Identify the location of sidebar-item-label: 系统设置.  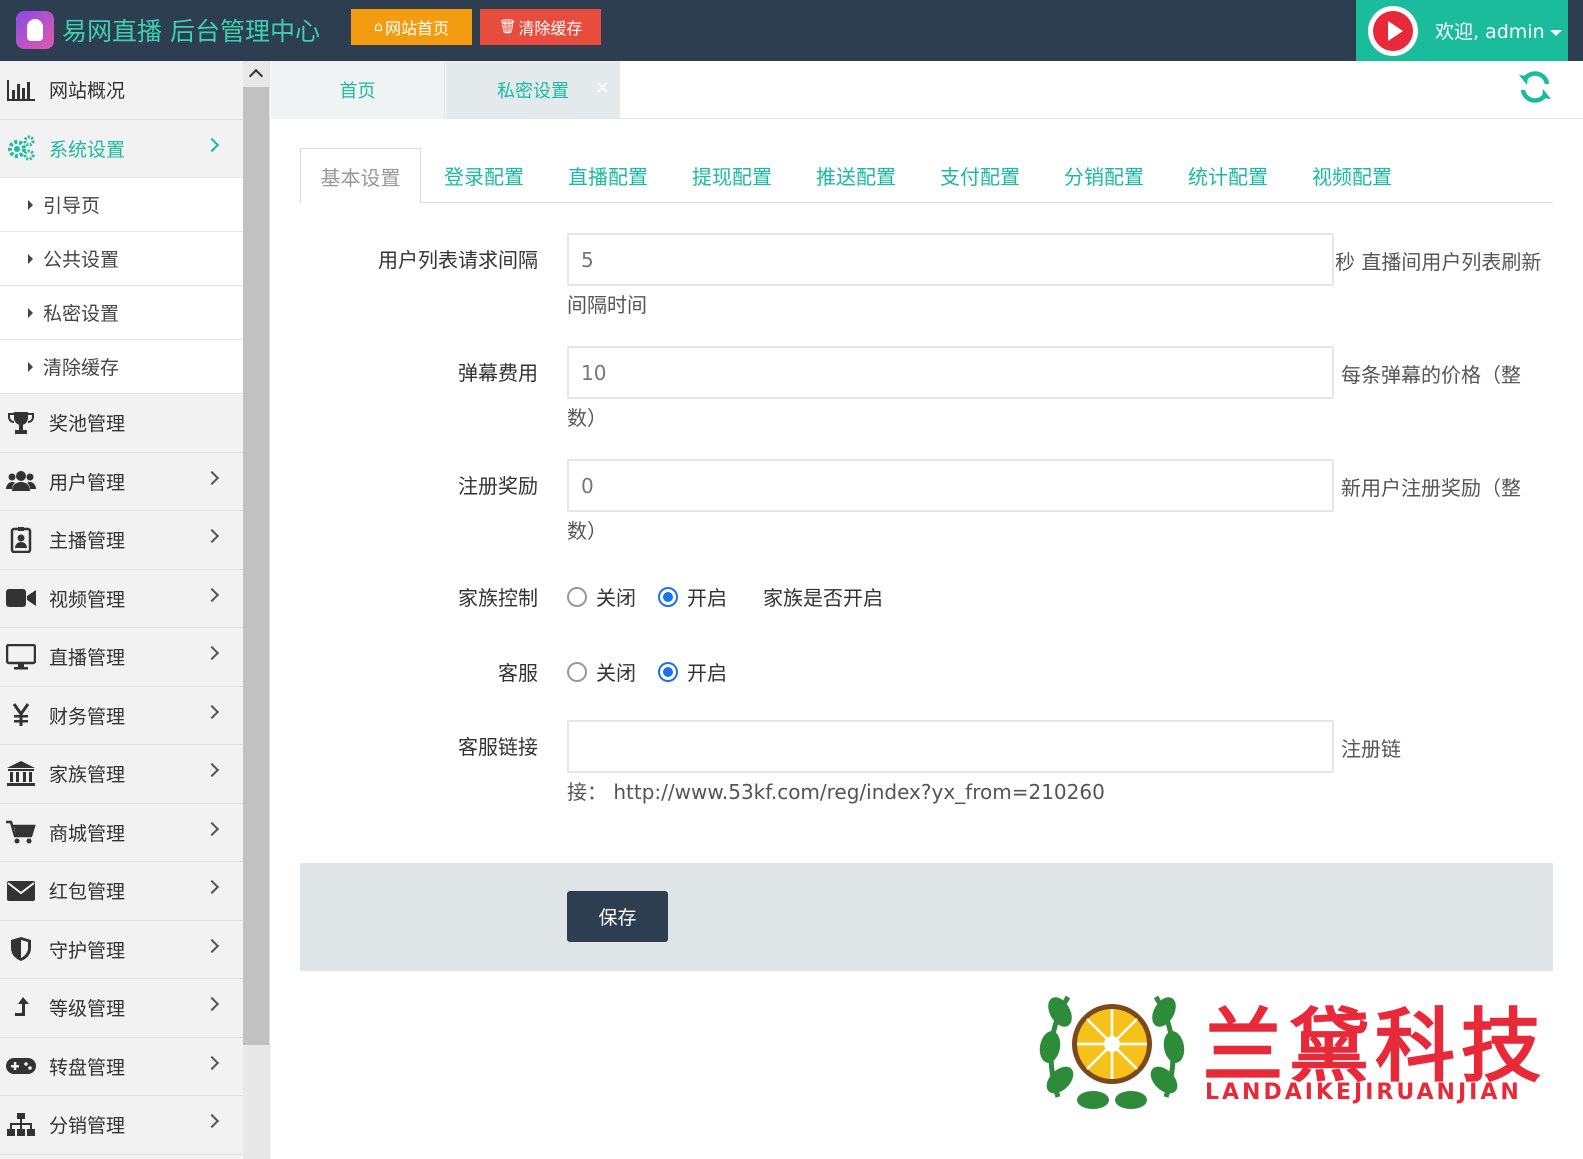
(87, 149).